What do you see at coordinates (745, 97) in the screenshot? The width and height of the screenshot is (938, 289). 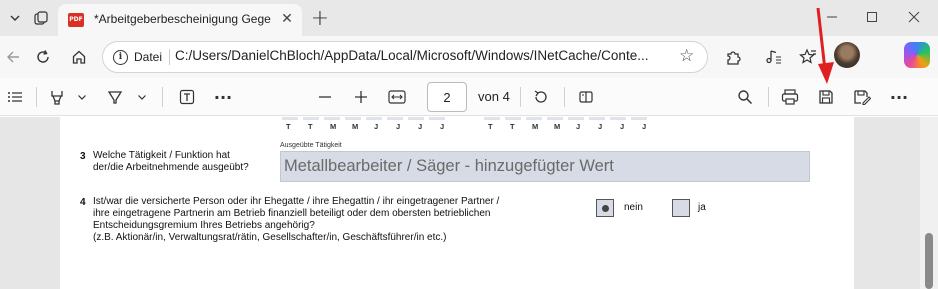 I see `search-icon` at bounding box center [745, 97].